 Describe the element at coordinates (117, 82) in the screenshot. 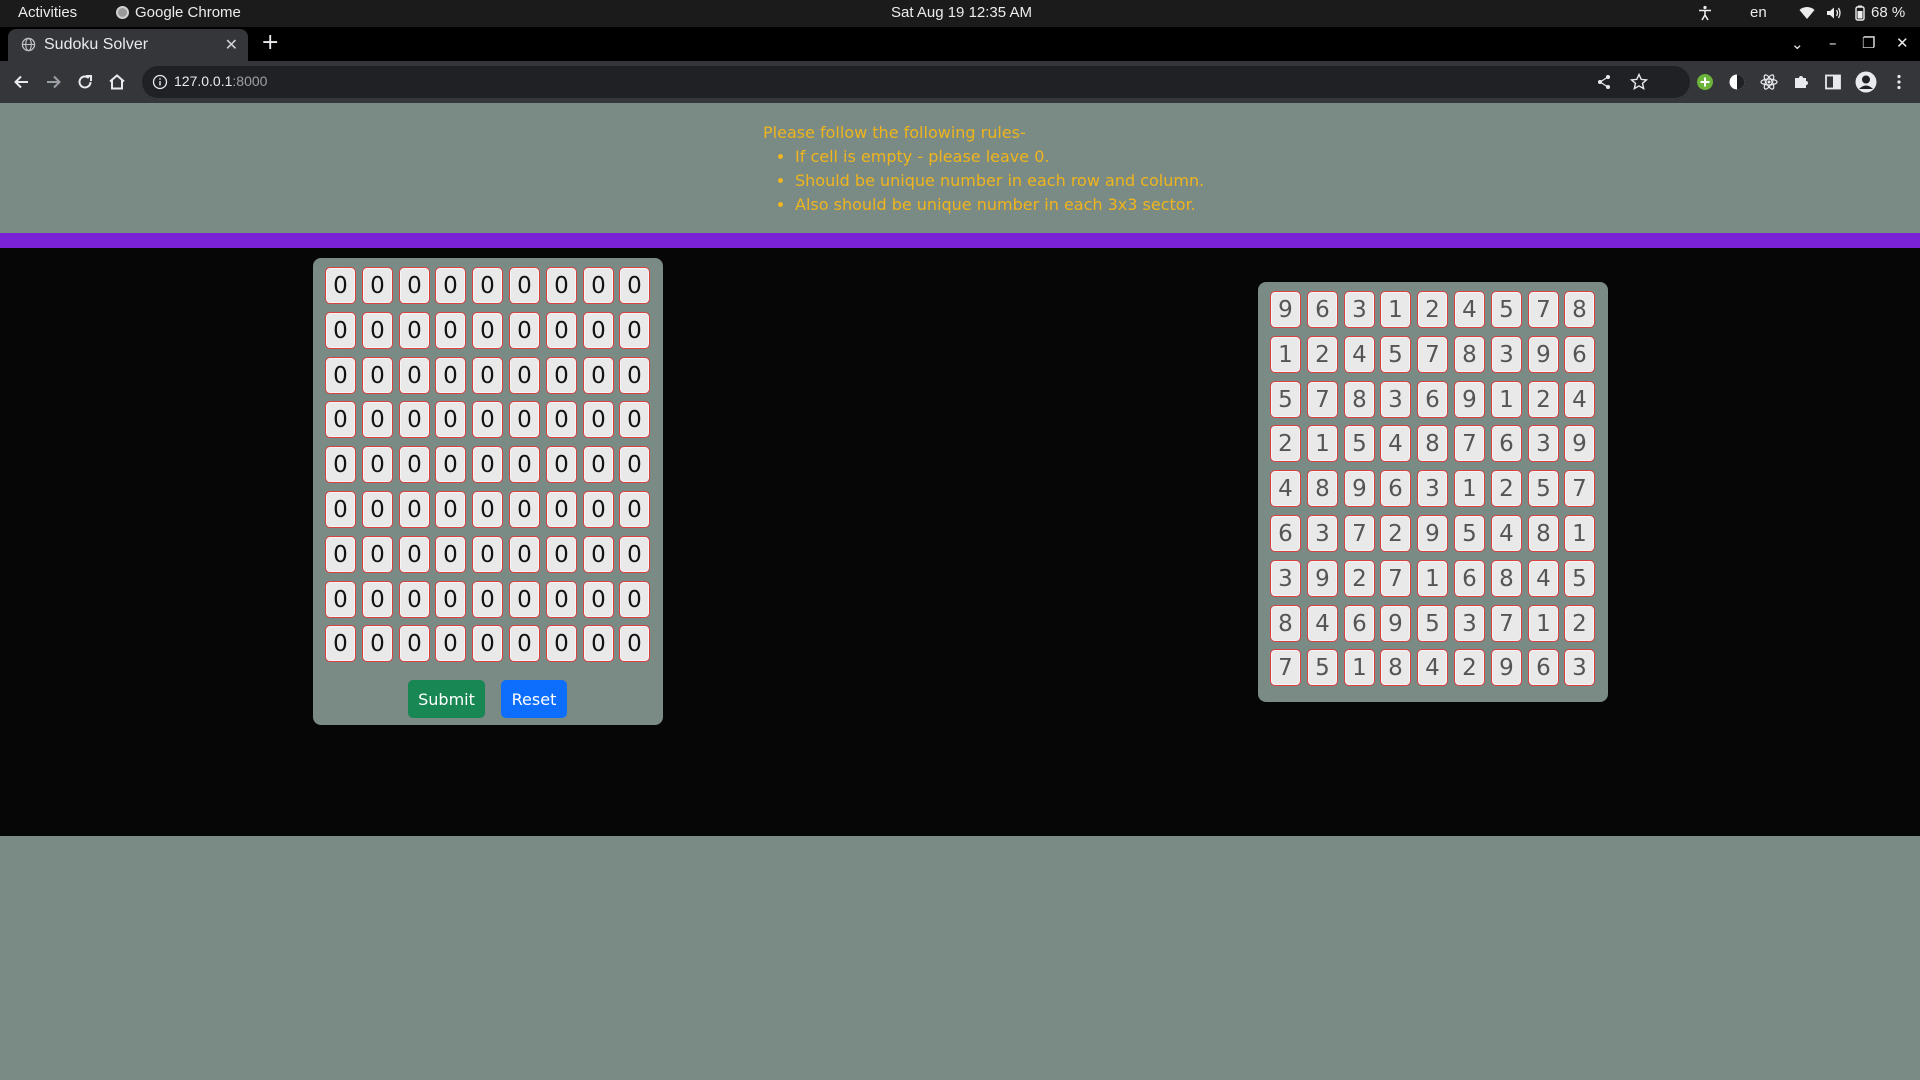

I see `home-icon` at that location.